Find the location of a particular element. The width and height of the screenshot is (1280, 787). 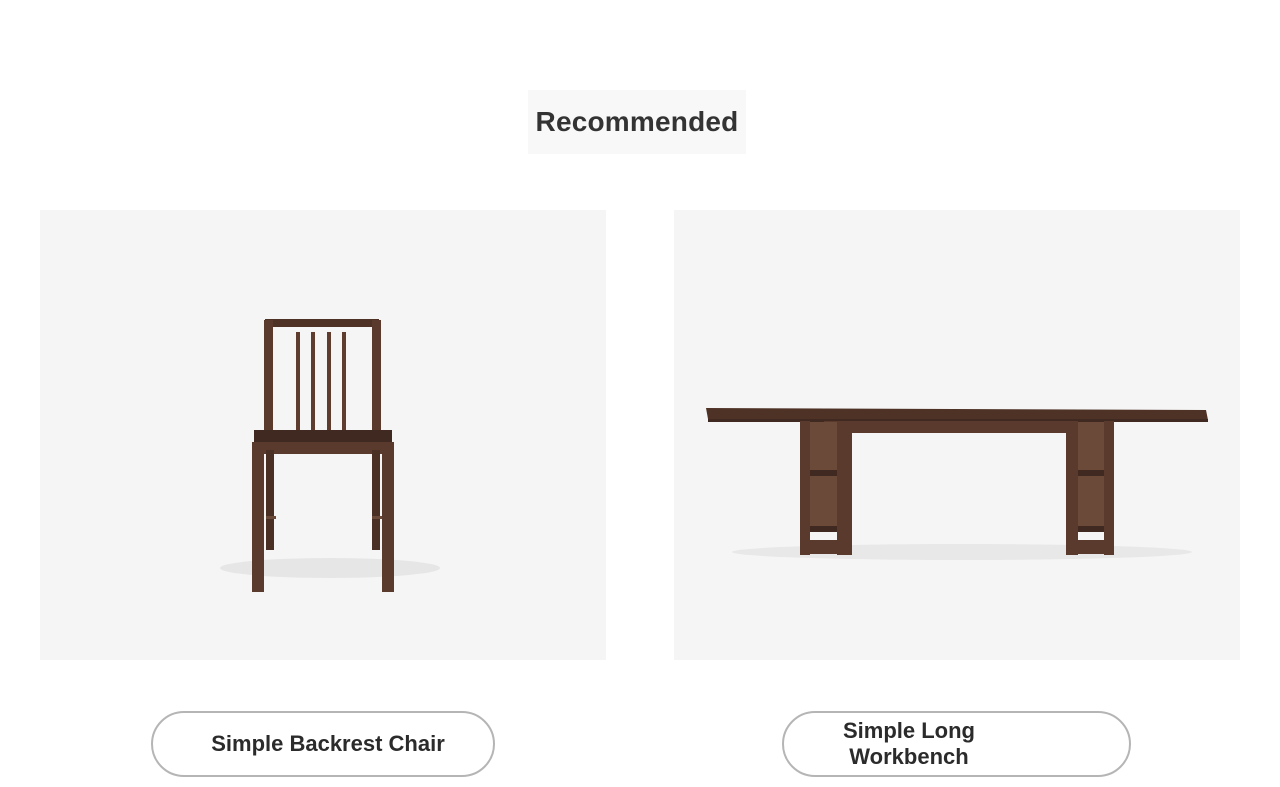

section-title: Recommended is located at coordinates (637, 121).